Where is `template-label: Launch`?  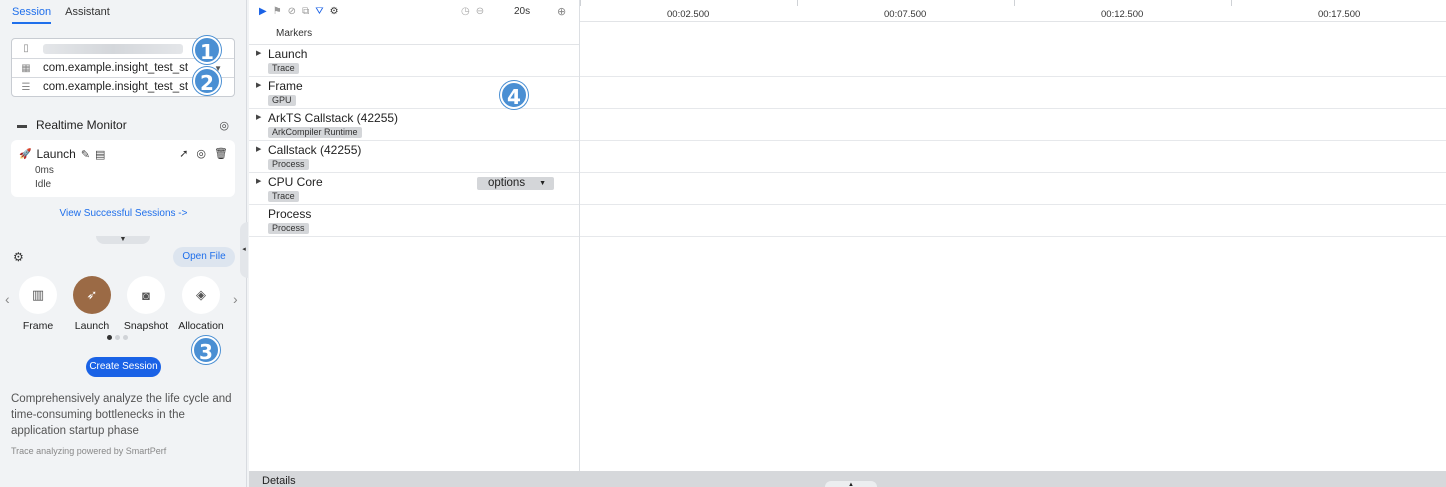 template-label: Launch is located at coordinates (92, 326).